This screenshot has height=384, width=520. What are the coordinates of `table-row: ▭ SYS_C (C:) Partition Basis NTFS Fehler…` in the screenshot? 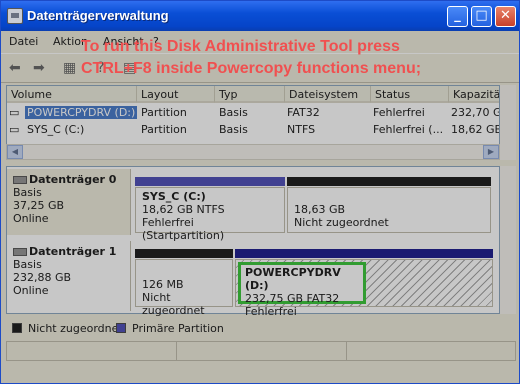 It's located at (253, 129).